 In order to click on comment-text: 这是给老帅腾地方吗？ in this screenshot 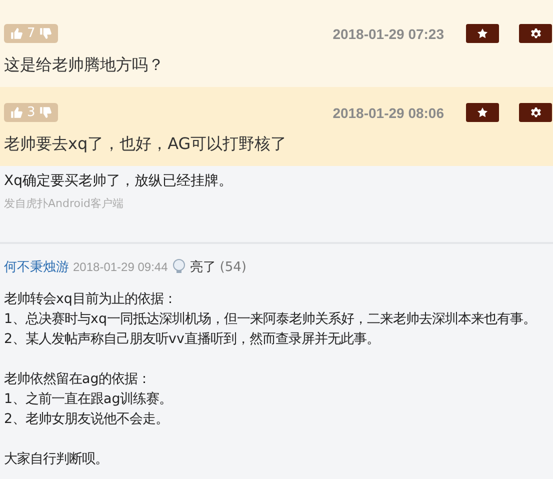, I will do `click(84, 65)`.